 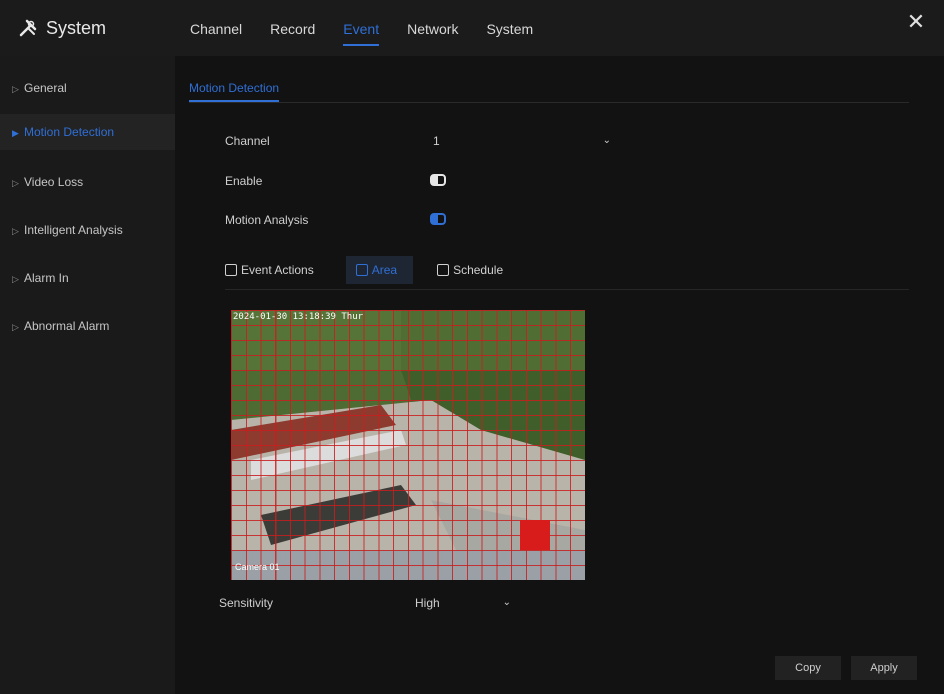 What do you see at coordinates (509, 30) in the screenshot?
I see `tab-system: System` at bounding box center [509, 30].